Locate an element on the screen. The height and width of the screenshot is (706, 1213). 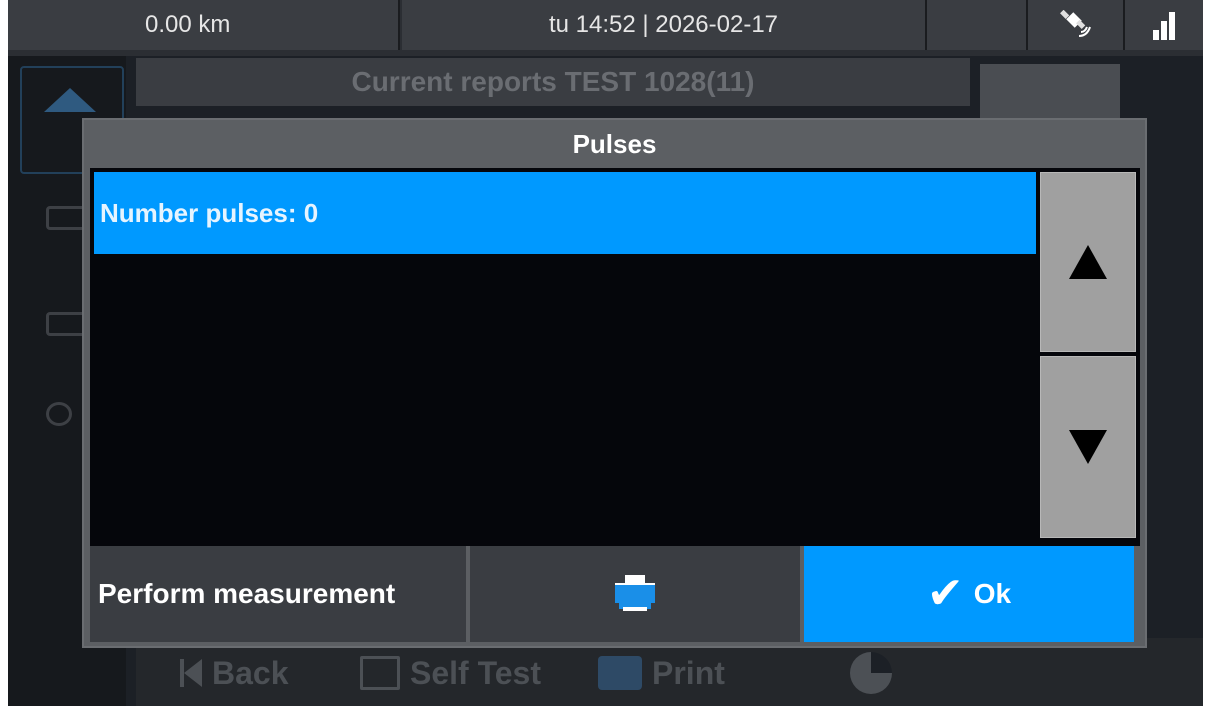
scroll-up-button is located at coordinates (1088, 262).